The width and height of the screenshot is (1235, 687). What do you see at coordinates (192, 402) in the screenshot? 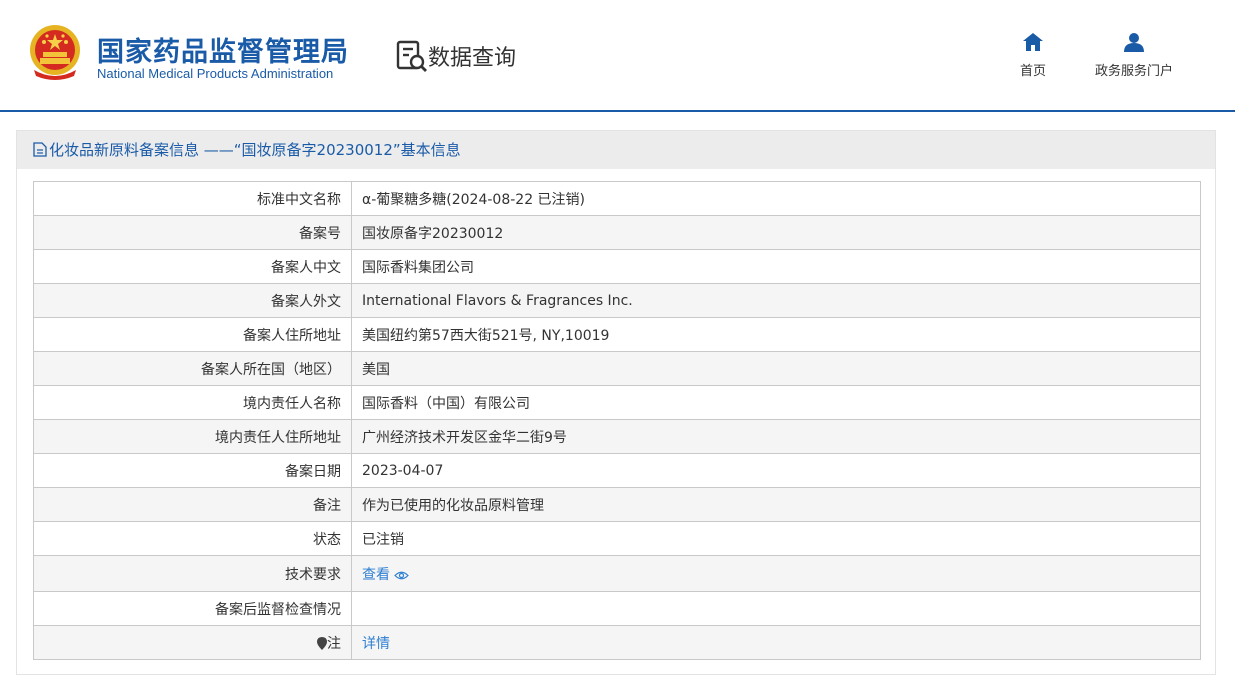
I see `row-label: 境内责任人名称` at bounding box center [192, 402].